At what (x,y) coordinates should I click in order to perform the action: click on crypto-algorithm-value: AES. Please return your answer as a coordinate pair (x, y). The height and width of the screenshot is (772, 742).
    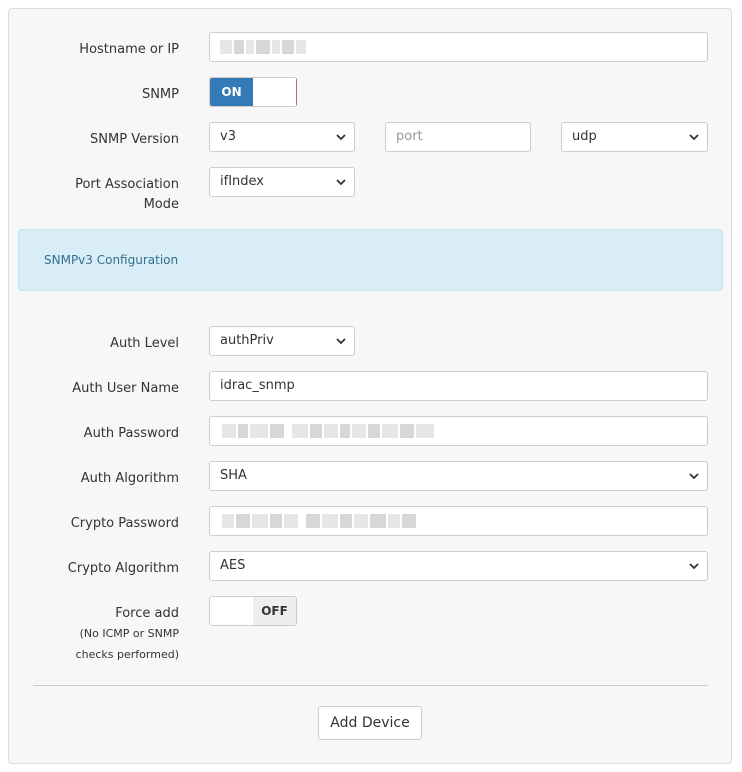
    Looking at the image, I should click on (233, 565).